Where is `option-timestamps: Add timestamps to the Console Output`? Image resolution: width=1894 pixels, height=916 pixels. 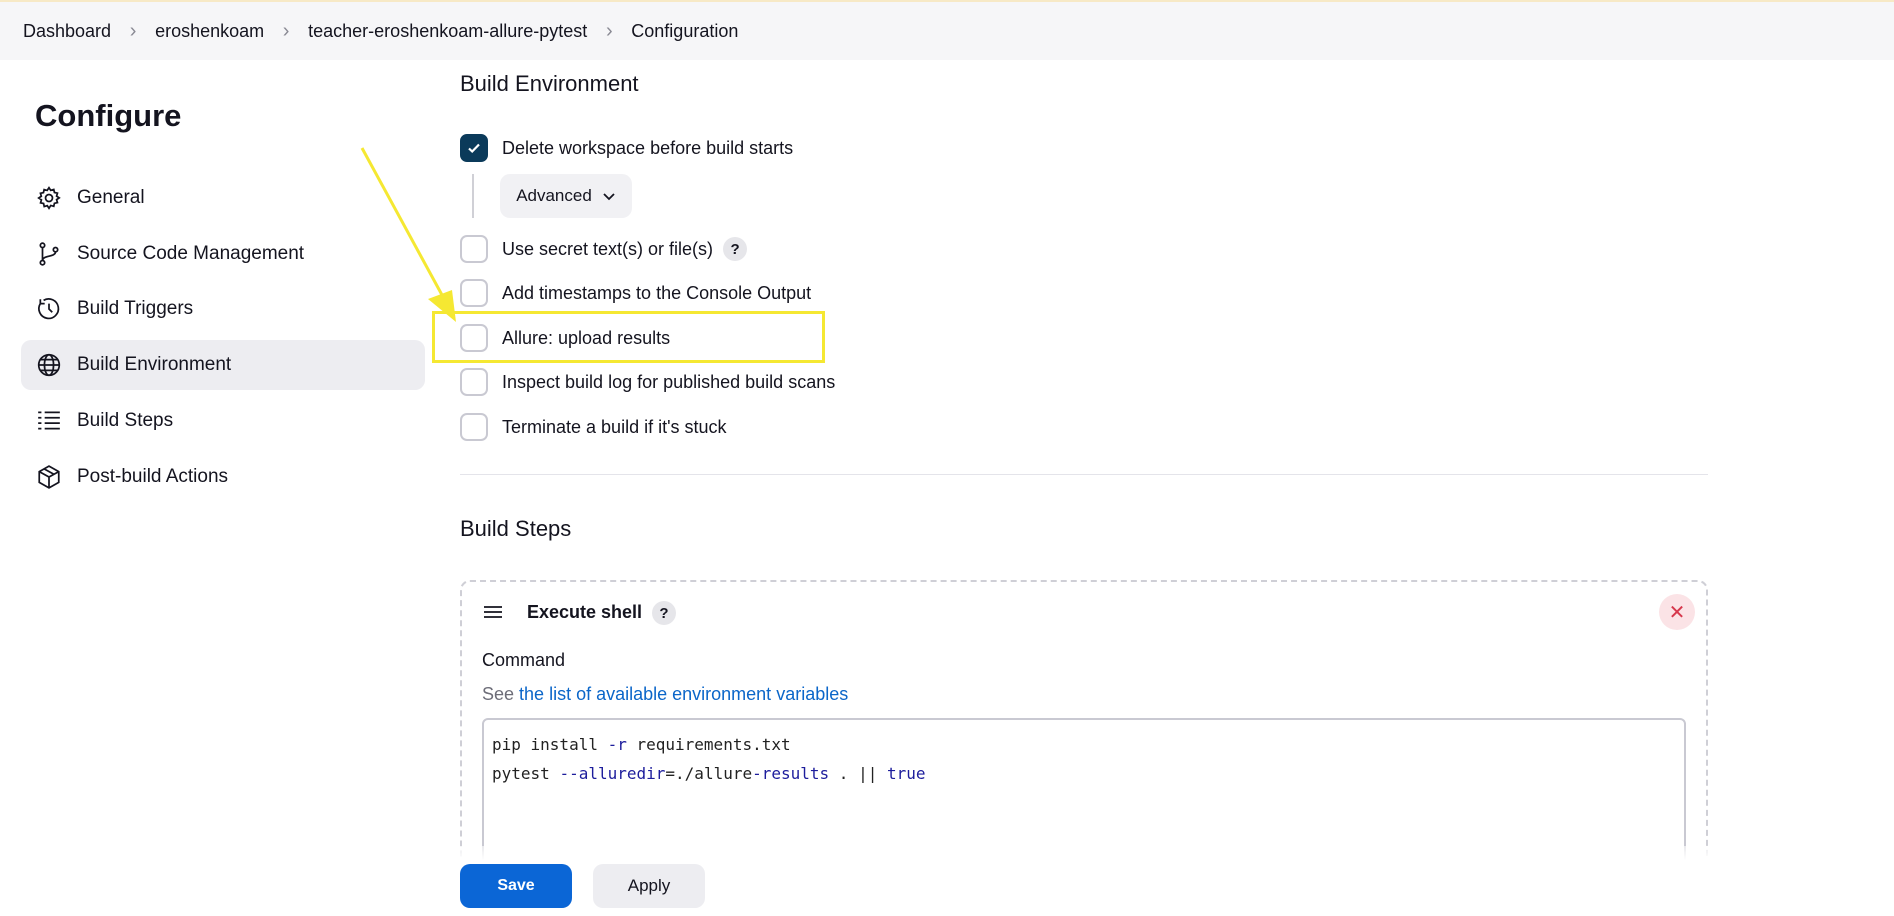
option-timestamps: Add timestamps to the Console Output is located at coordinates (635, 293).